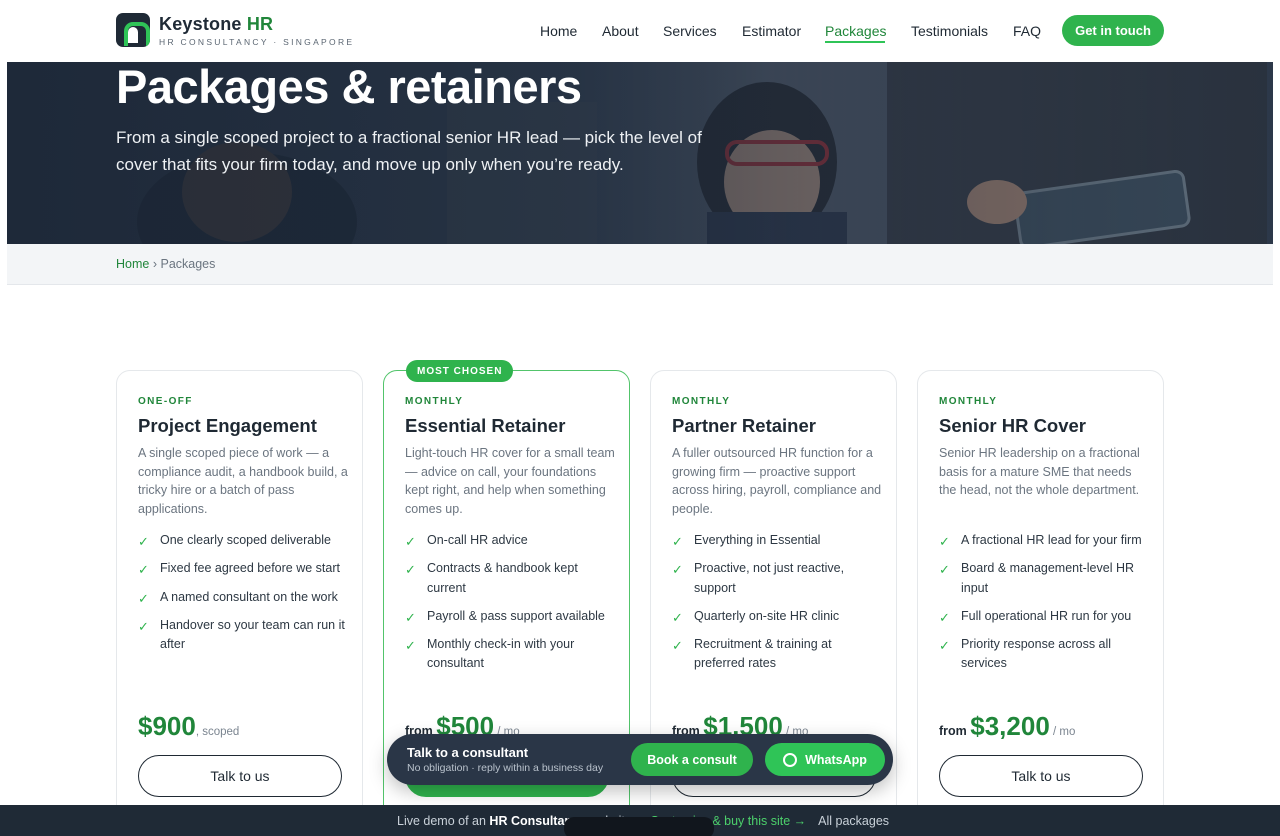  What do you see at coordinates (485, 425) in the screenshot?
I see `package-title: Essential Retainer` at bounding box center [485, 425].